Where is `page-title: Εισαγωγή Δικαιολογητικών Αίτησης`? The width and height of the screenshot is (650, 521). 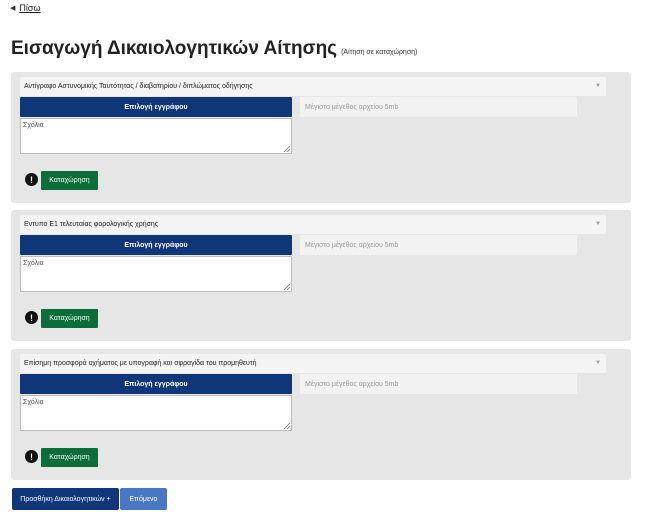 page-title: Εισαγωγή Δικαιολογητικών Αίτησης is located at coordinates (174, 48).